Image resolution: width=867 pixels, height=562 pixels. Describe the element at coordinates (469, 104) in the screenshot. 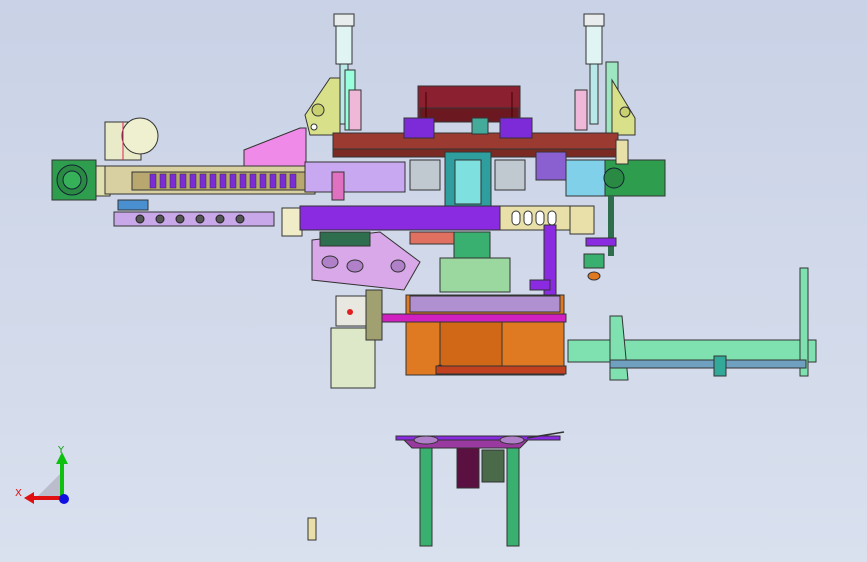

I see `top-housing` at that location.